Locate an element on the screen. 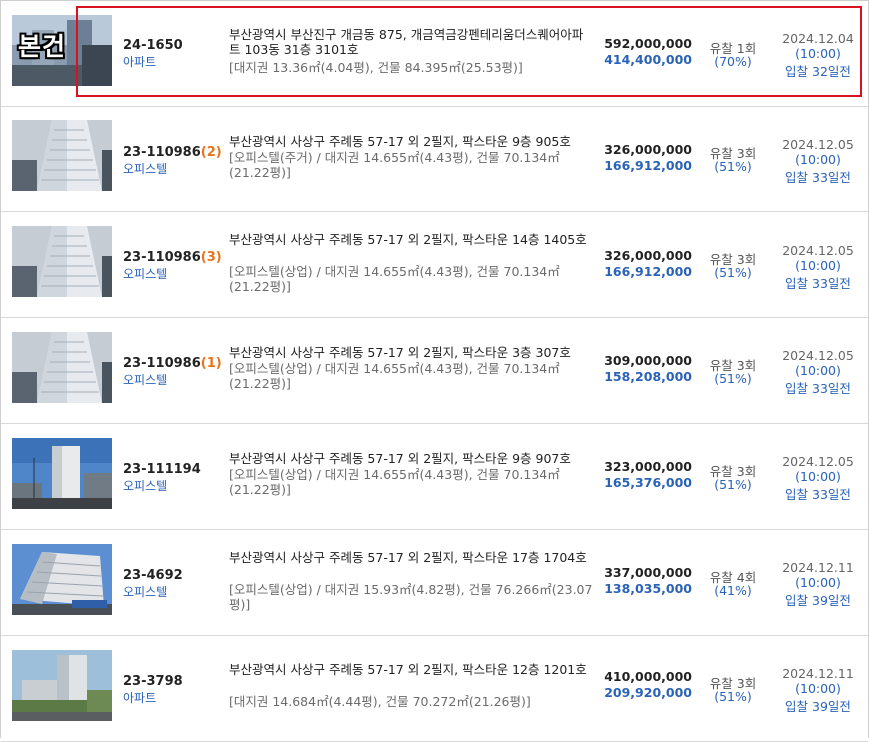  price-ratio: (41%) is located at coordinates (733, 590).